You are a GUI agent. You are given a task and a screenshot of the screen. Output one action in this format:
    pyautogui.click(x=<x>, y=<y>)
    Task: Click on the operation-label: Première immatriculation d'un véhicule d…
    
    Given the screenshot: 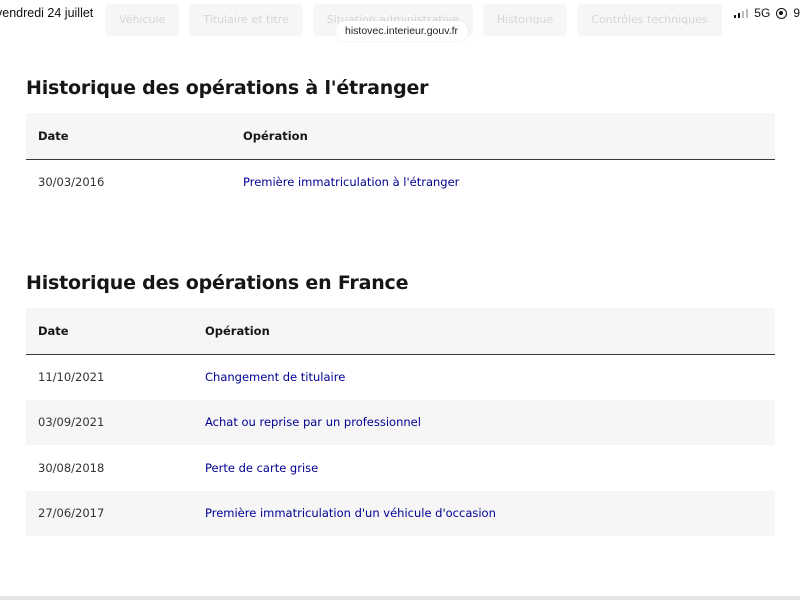 What is the action you would take?
    pyautogui.click(x=350, y=513)
    